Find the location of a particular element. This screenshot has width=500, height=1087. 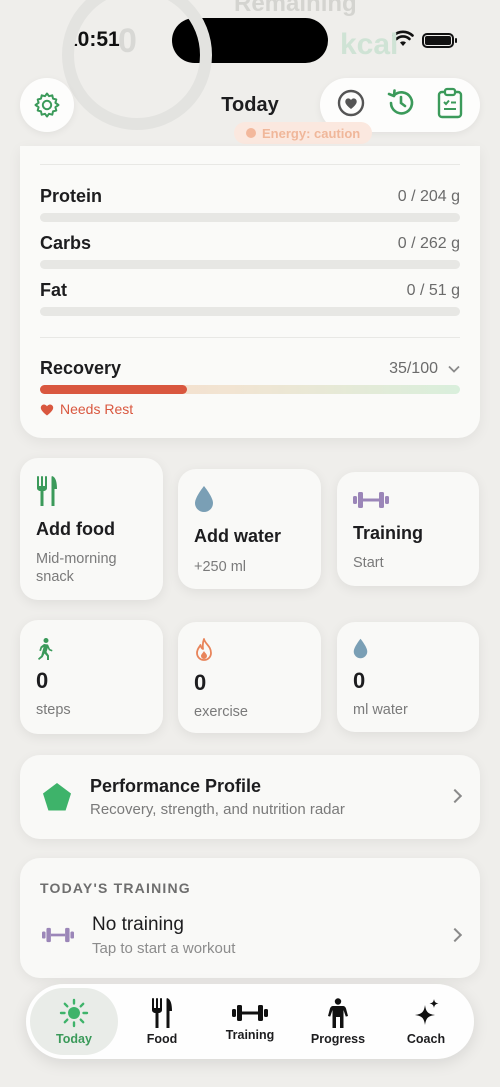

macro-name: Fat is located at coordinates (53, 290).